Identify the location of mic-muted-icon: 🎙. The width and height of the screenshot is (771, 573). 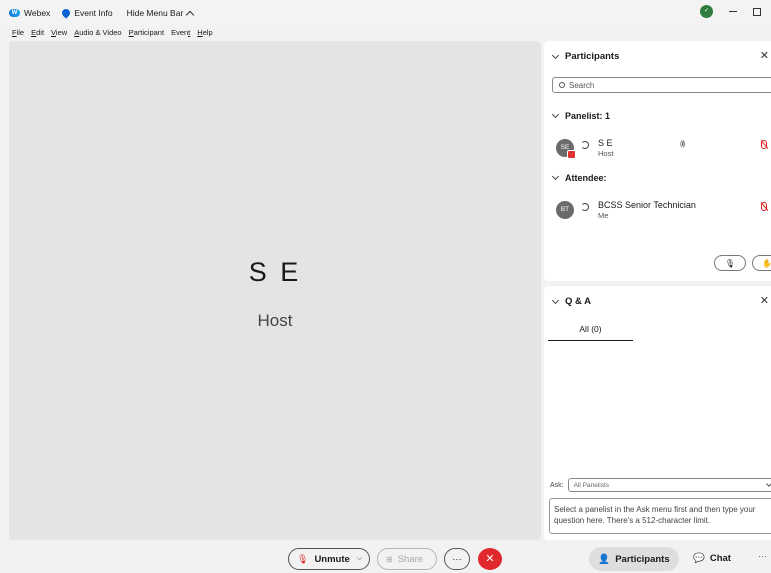
(303, 558).